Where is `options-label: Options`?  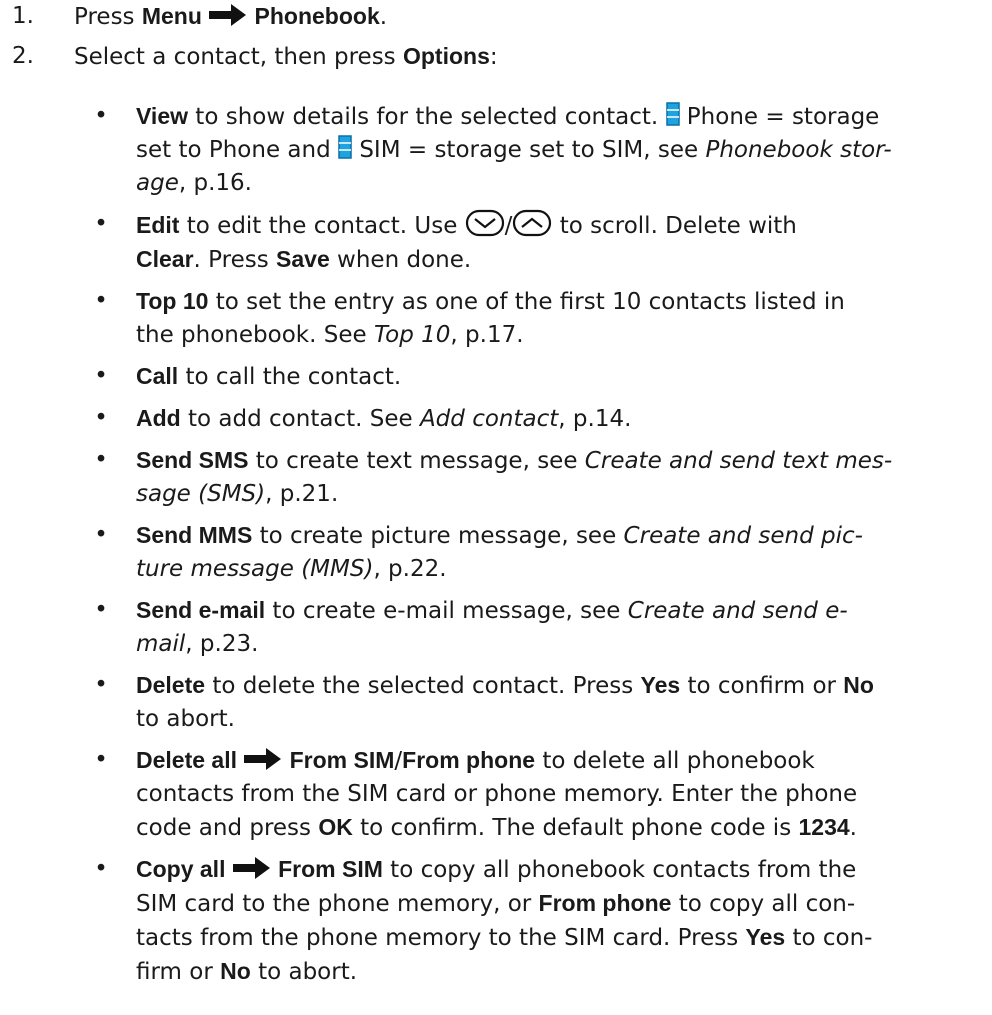
options-label: Options is located at coordinates (446, 56).